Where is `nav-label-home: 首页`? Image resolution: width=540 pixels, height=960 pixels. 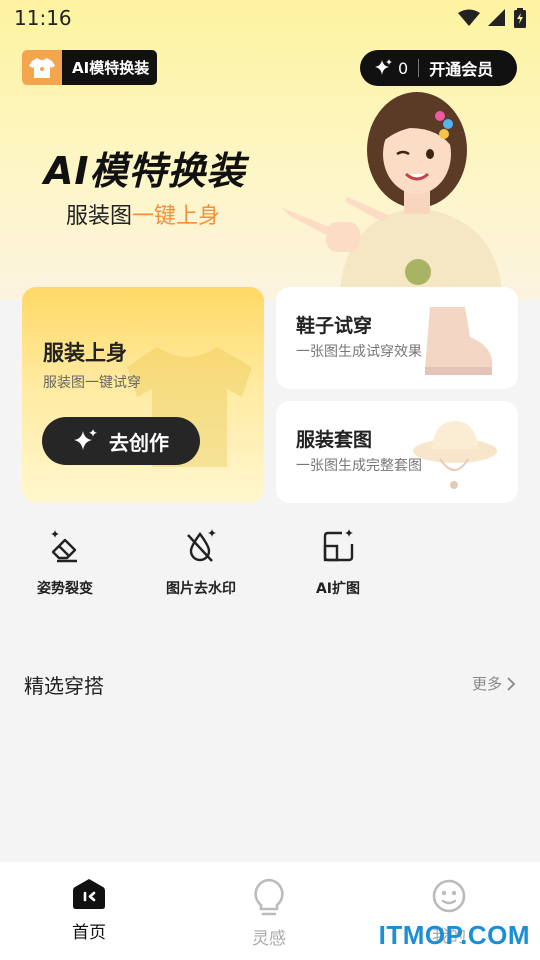
nav-label-home: 首页 is located at coordinates (89, 933).